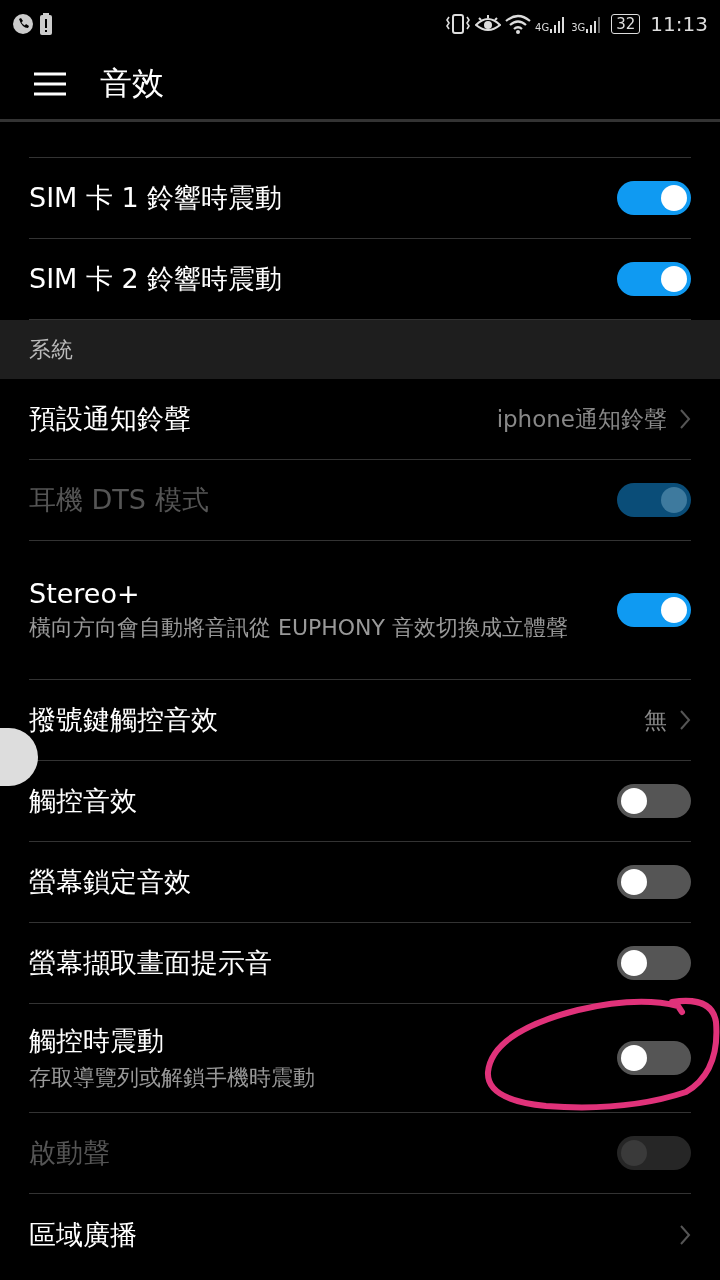  What do you see at coordinates (488, 24) in the screenshot?
I see `eye-icon` at bounding box center [488, 24].